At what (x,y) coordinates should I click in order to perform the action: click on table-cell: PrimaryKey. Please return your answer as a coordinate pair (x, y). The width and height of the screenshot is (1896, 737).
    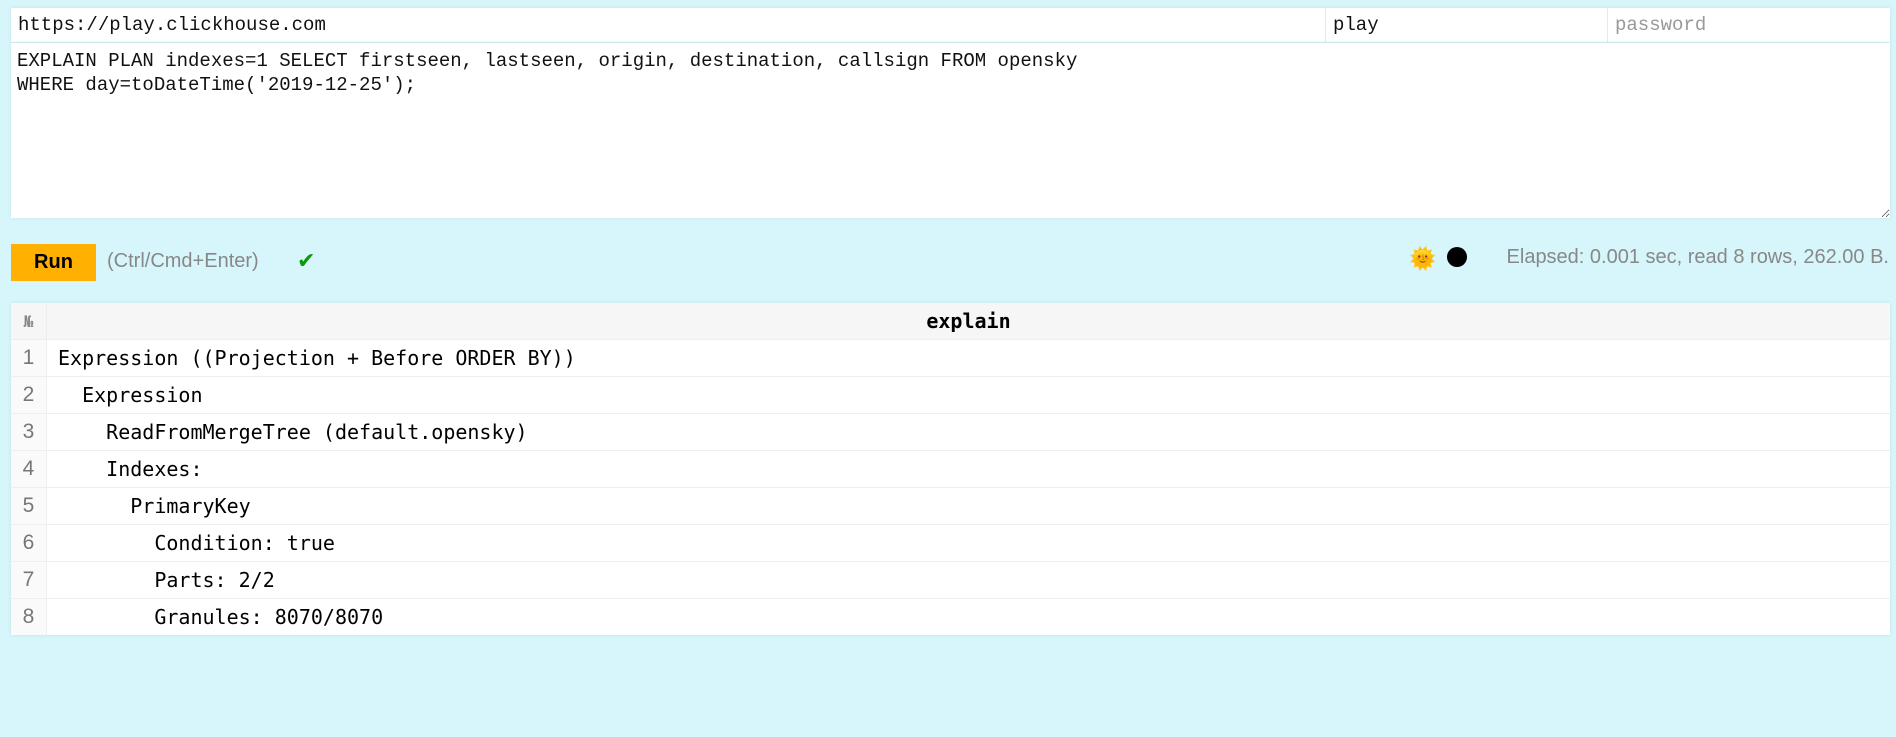
    Looking at the image, I should click on (968, 506).